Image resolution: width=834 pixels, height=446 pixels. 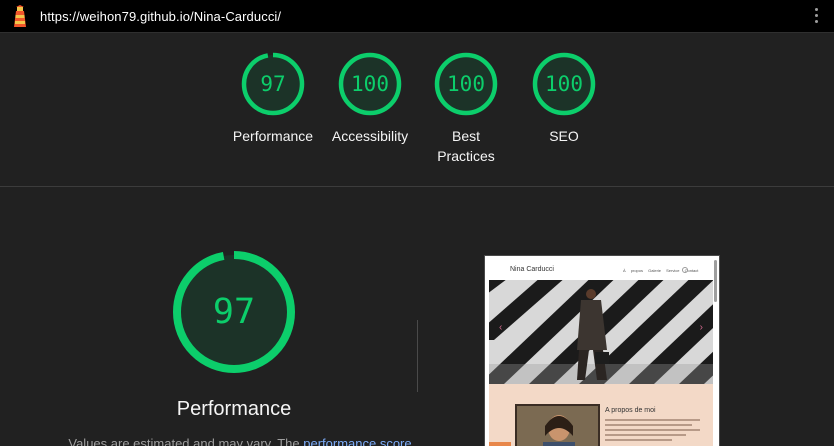 I want to click on carousel-next-icon: ›, so click(x=701, y=327).